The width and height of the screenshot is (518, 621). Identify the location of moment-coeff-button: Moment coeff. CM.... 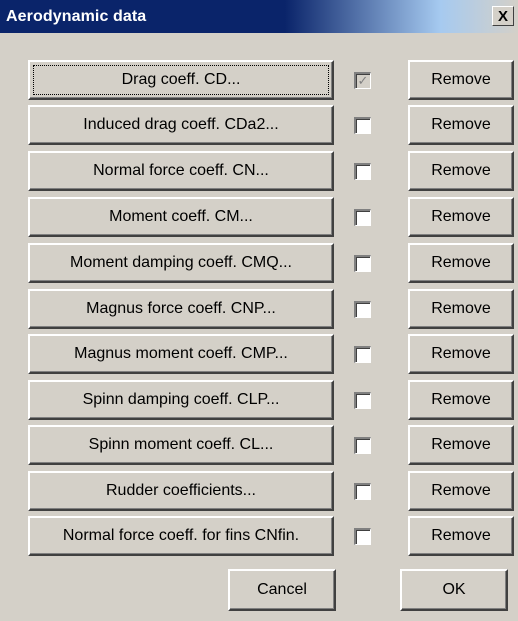
(181, 217).